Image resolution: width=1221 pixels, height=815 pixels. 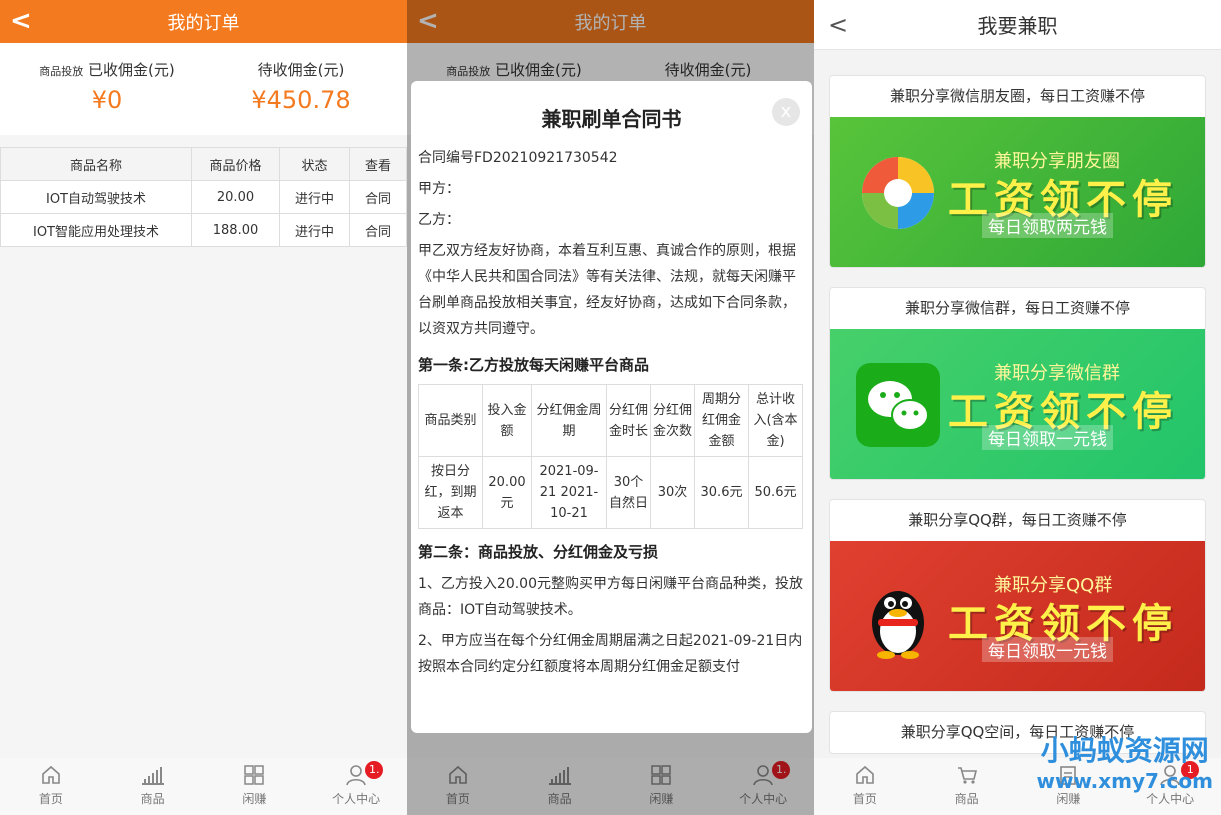 I want to click on commission-summary: 商品投放 已收佣金(元) ¥0 待收佣金(元) ¥450.78, so click(x=203, y=89).